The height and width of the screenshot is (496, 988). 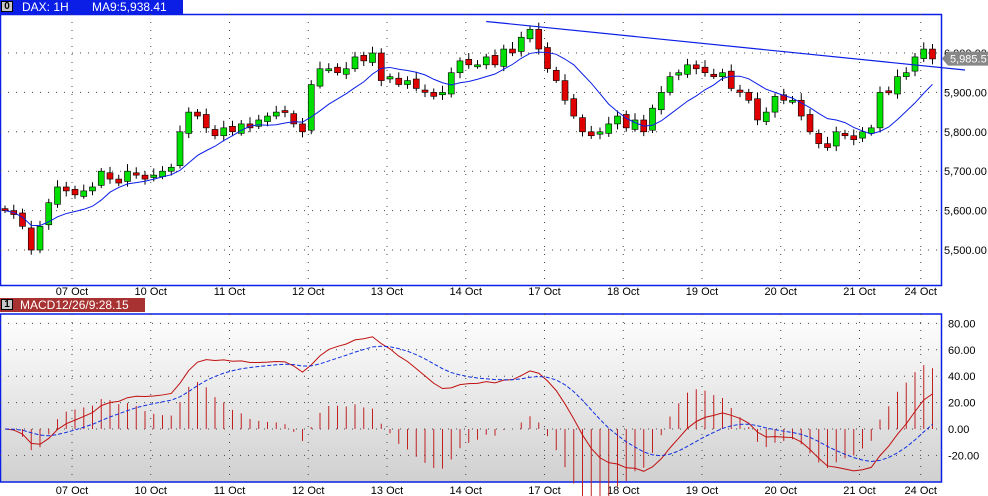 What do you see at coordinates (963, 456) in the screenshot?
I see `y-tick-label: -20.00` at bounding box center [963, 456].